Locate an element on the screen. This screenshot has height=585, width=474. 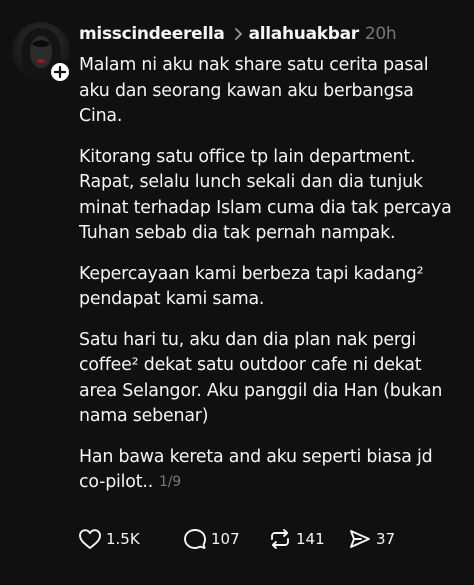
page-indicator: 1/9 is located at coordinates (170, 482).